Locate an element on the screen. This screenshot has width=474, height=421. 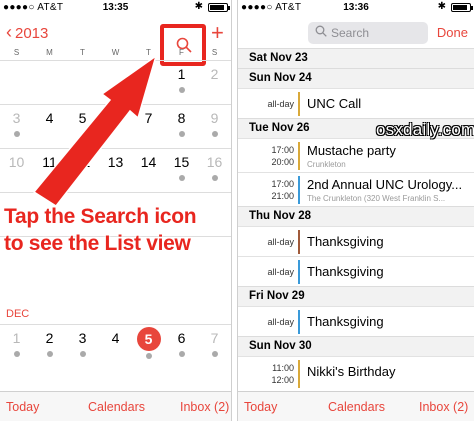
day-cell: 12 is located at coordinates (82, 171).